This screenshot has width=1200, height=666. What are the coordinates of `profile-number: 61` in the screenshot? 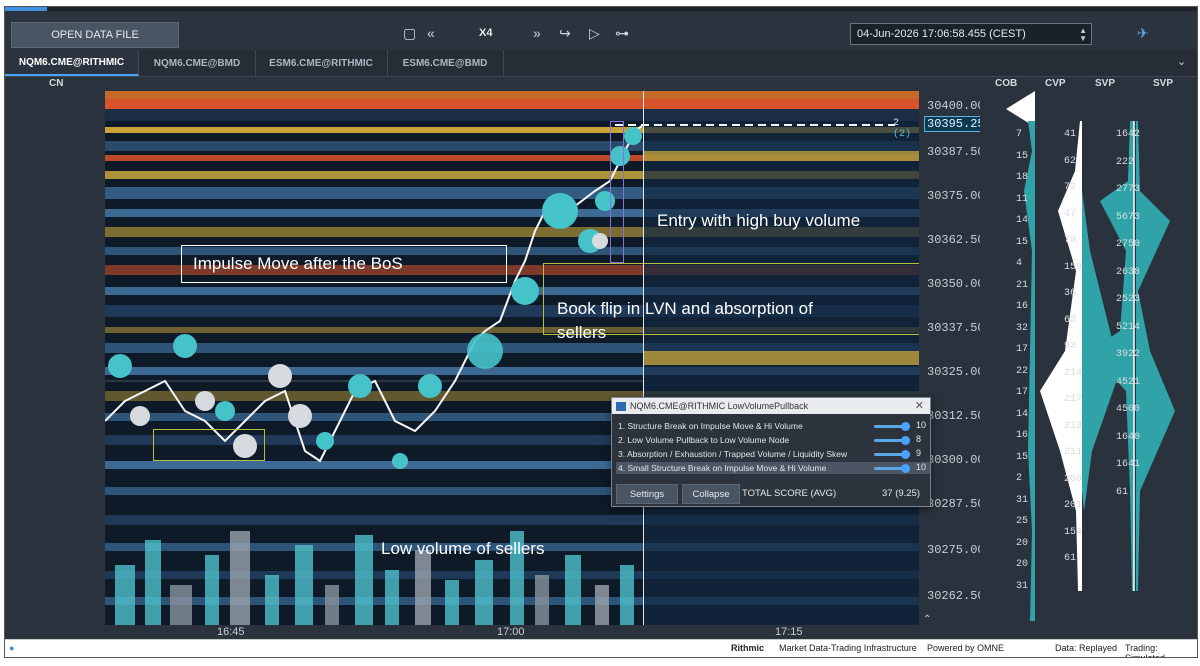 It's located at (1070, 558).